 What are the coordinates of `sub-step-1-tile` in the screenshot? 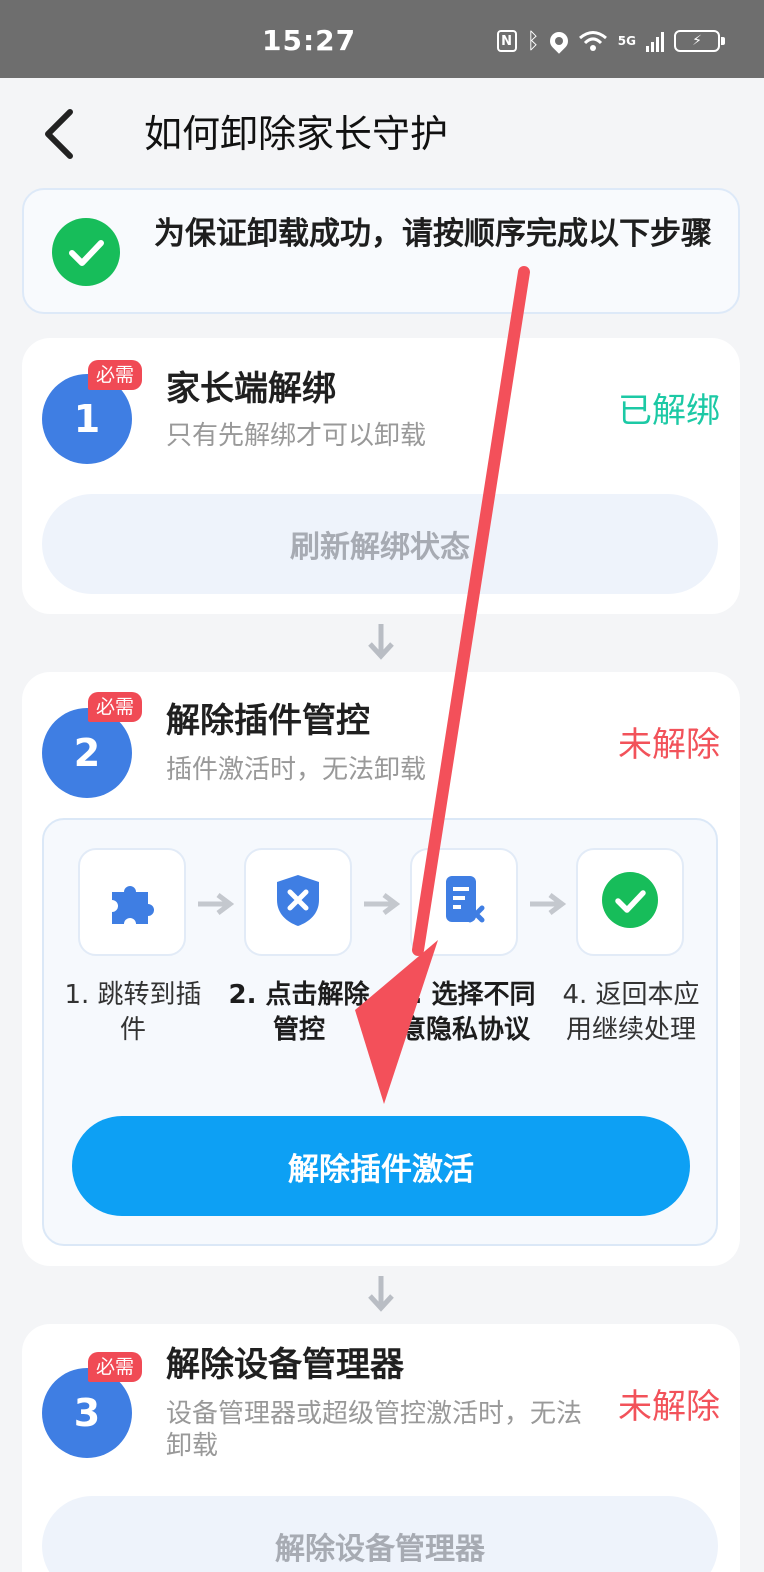 It's located at (132, 902).